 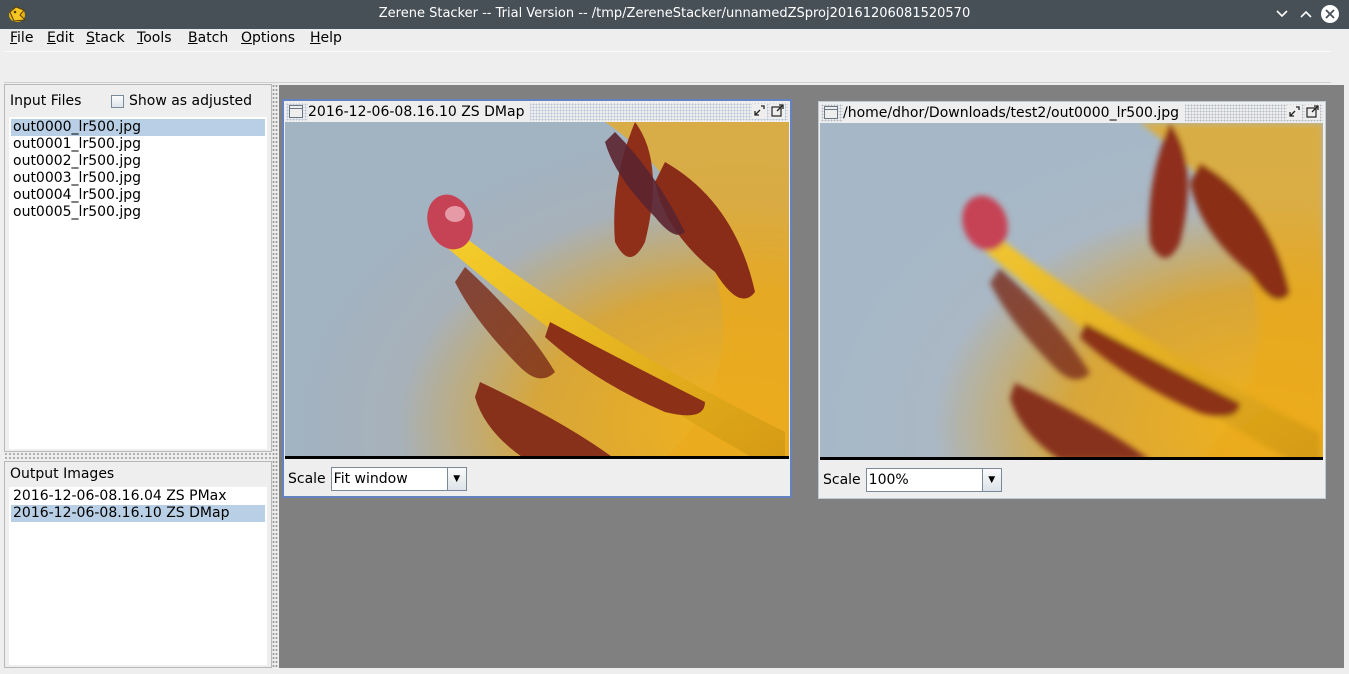 I want to click on minimize-button, so click(x=1282, y=14).